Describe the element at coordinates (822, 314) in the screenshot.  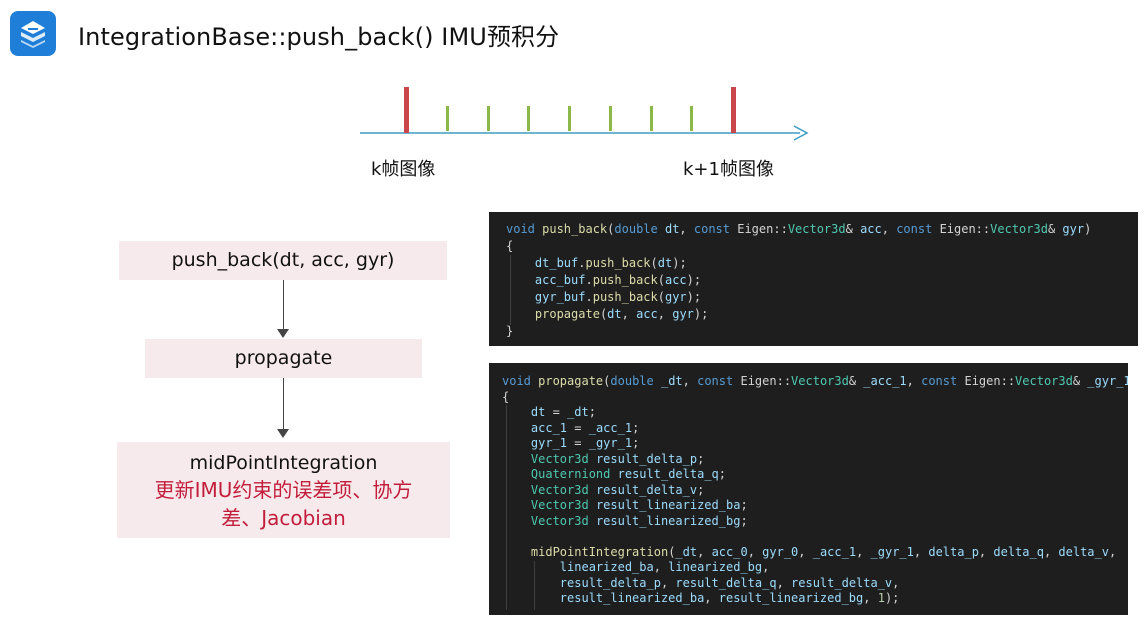
I see `code-line: propagate(dt, acc, gyr);` at that location.